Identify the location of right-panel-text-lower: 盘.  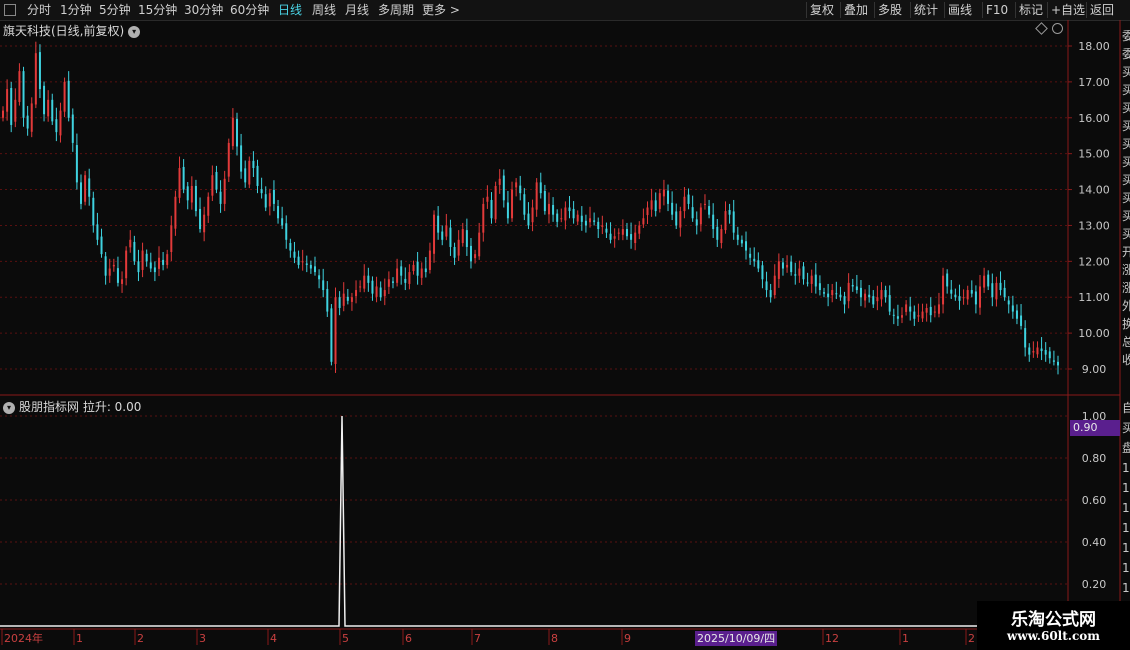
(1126, 447).